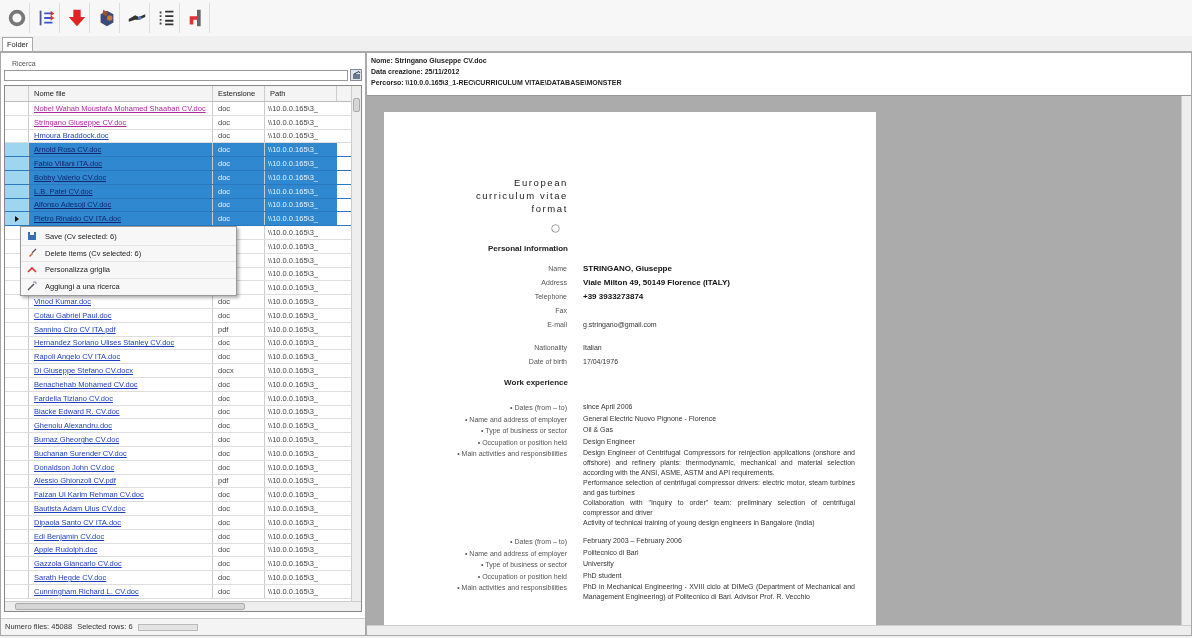  Describe the element at coordinates (628, 268) in the screenshot. I see `field-value: STRINGANO, Giuseppe` at that location.